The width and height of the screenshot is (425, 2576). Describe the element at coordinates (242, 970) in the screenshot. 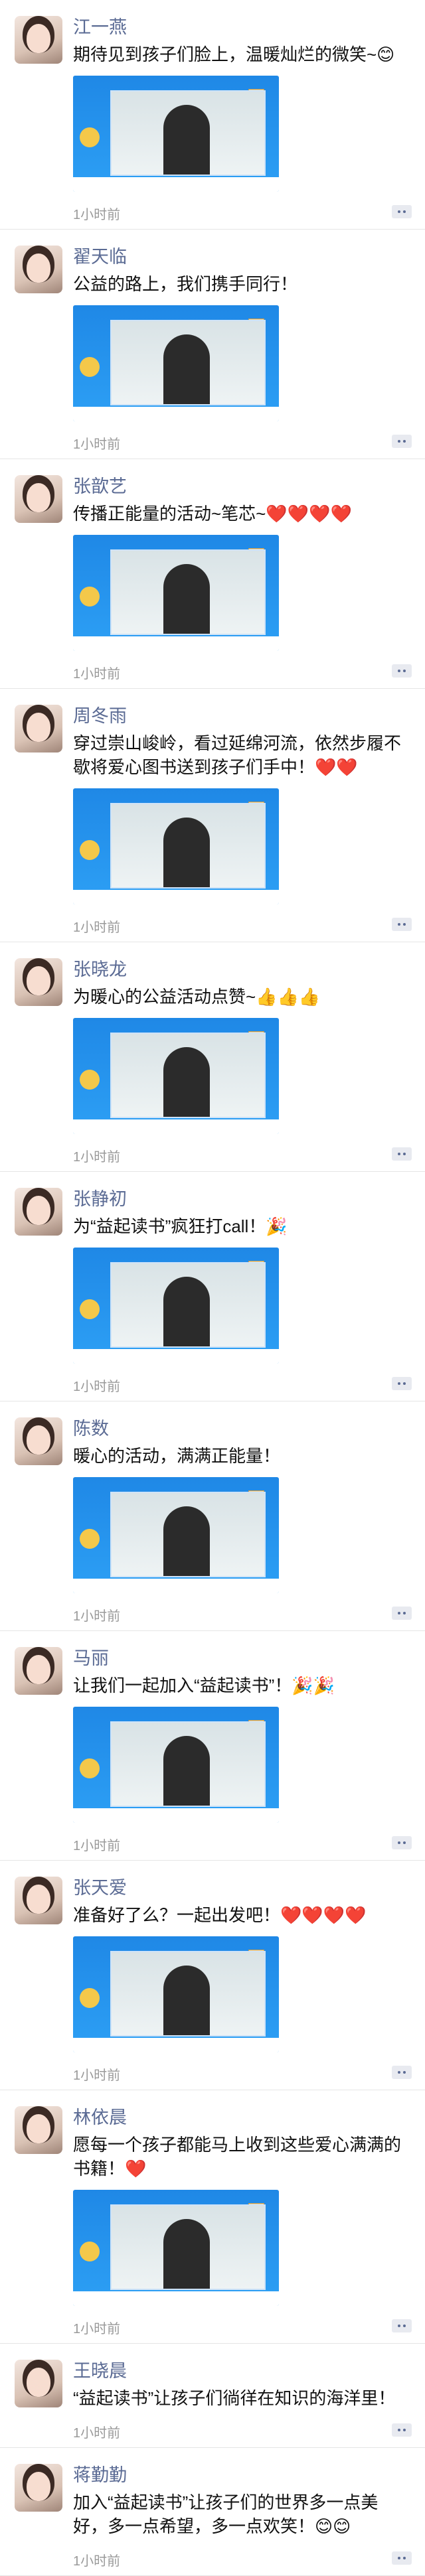

I see `poster-name: 张晓龙` at that location.